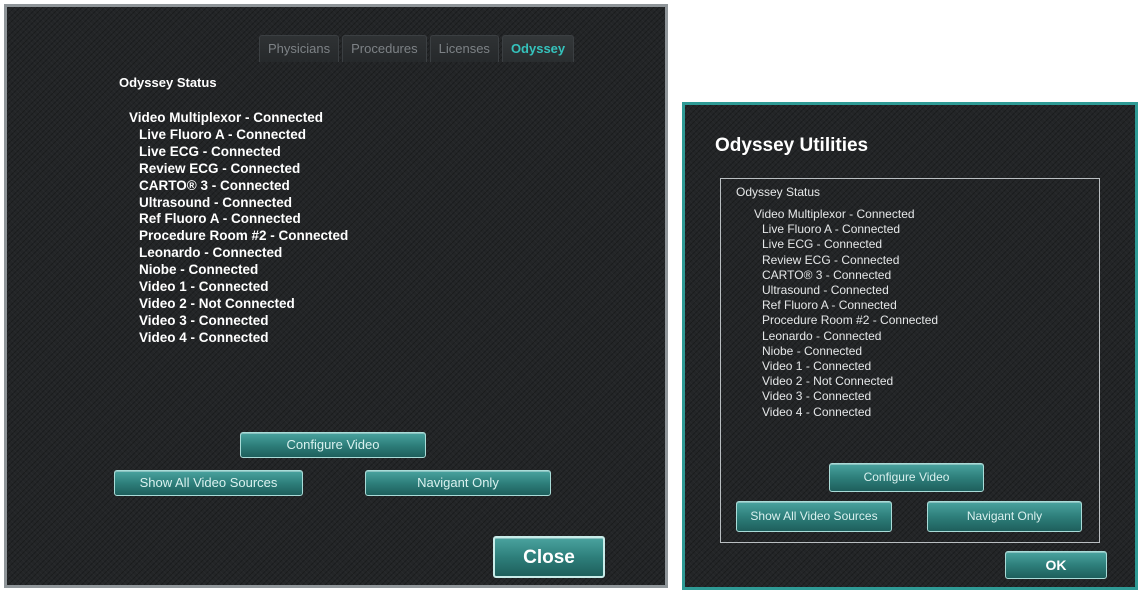  I want to click on dialog-title: Odyssey Utilities, so click(792, 145).